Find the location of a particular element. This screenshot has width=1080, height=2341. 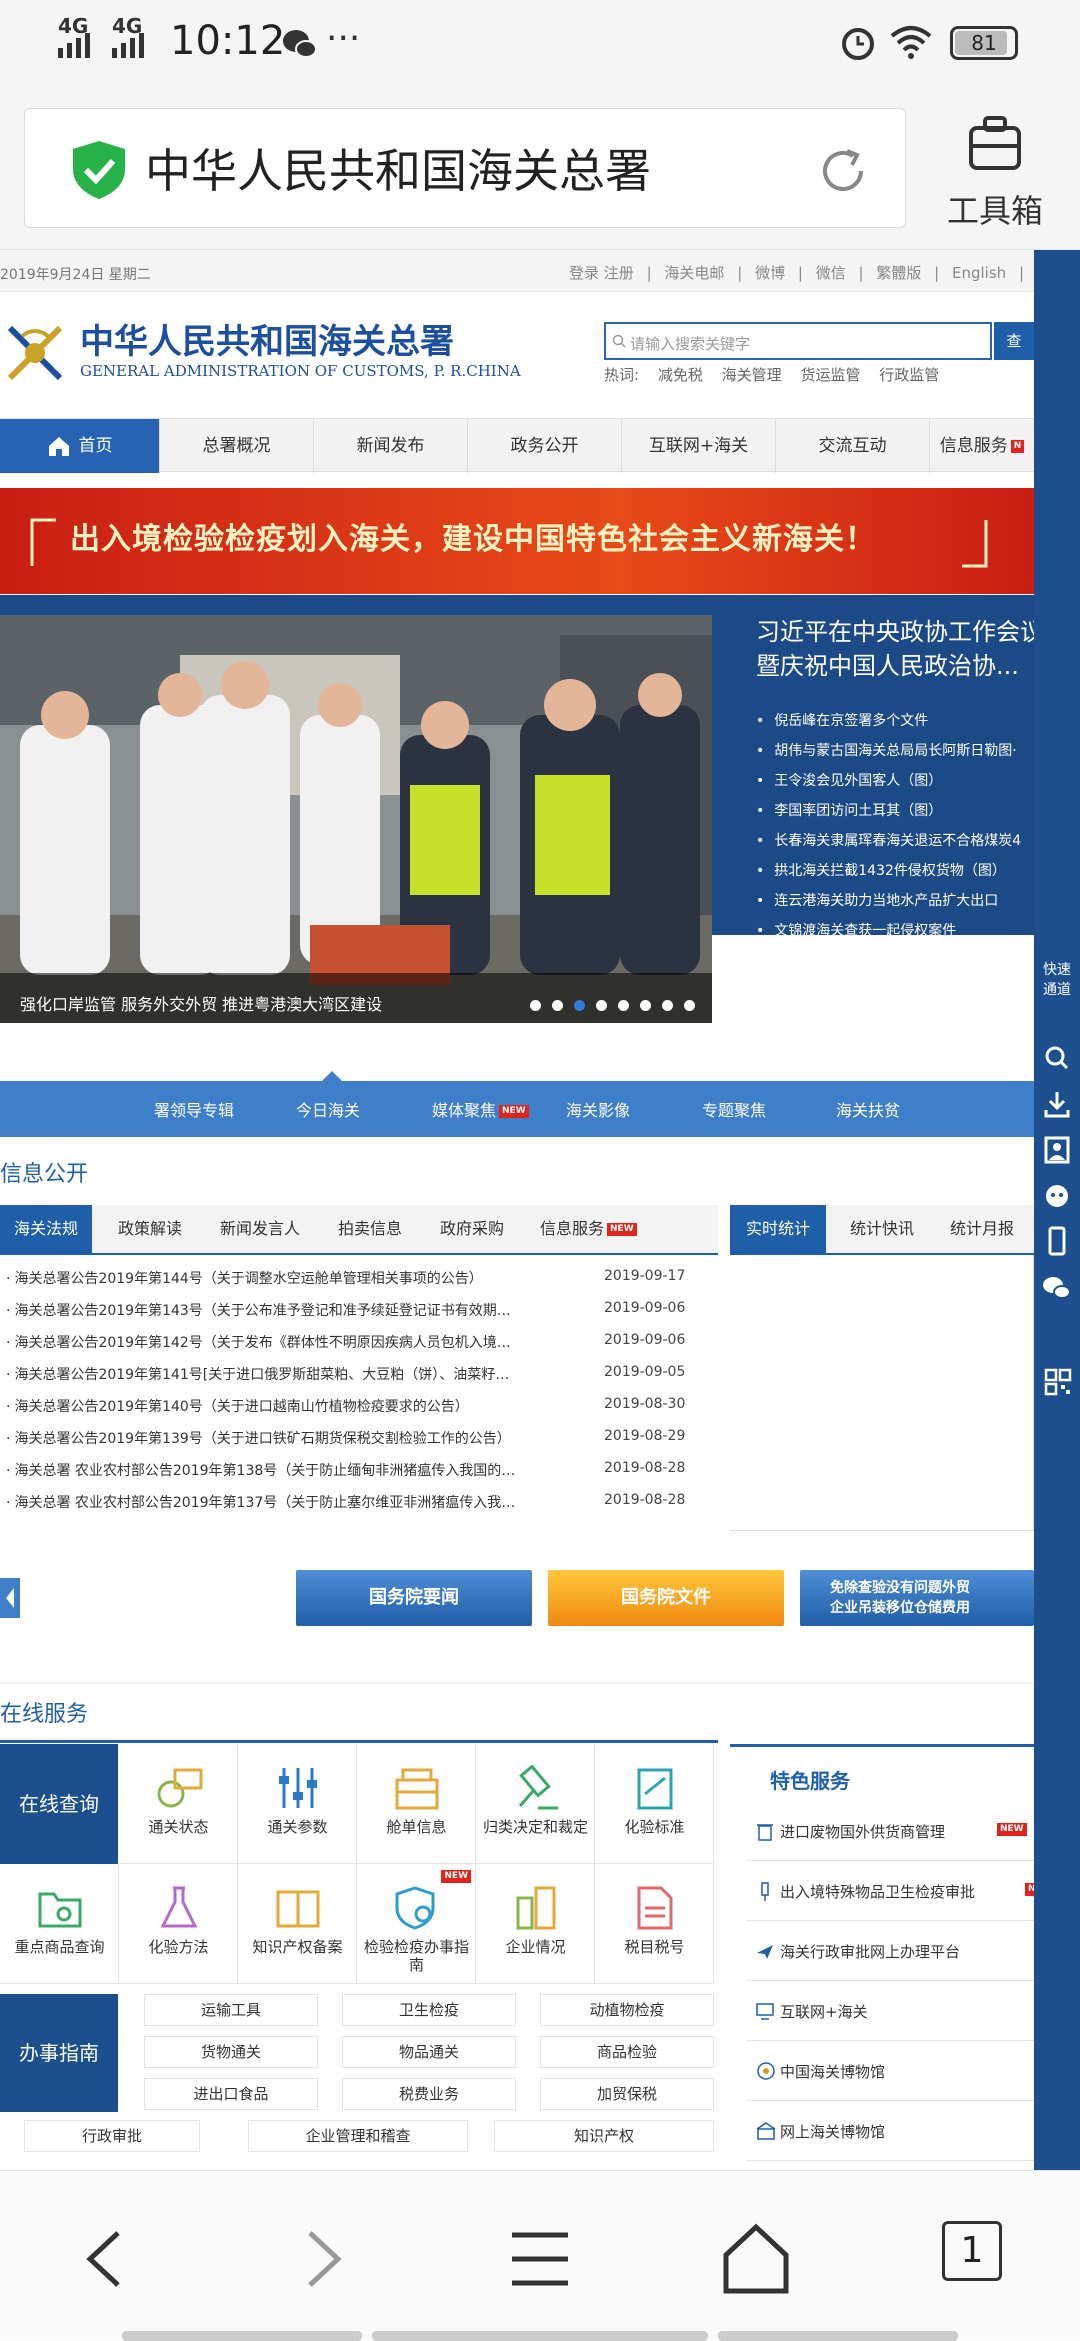

traditional-chinese-link: 繁體版 is located at coordinates (898, 273).